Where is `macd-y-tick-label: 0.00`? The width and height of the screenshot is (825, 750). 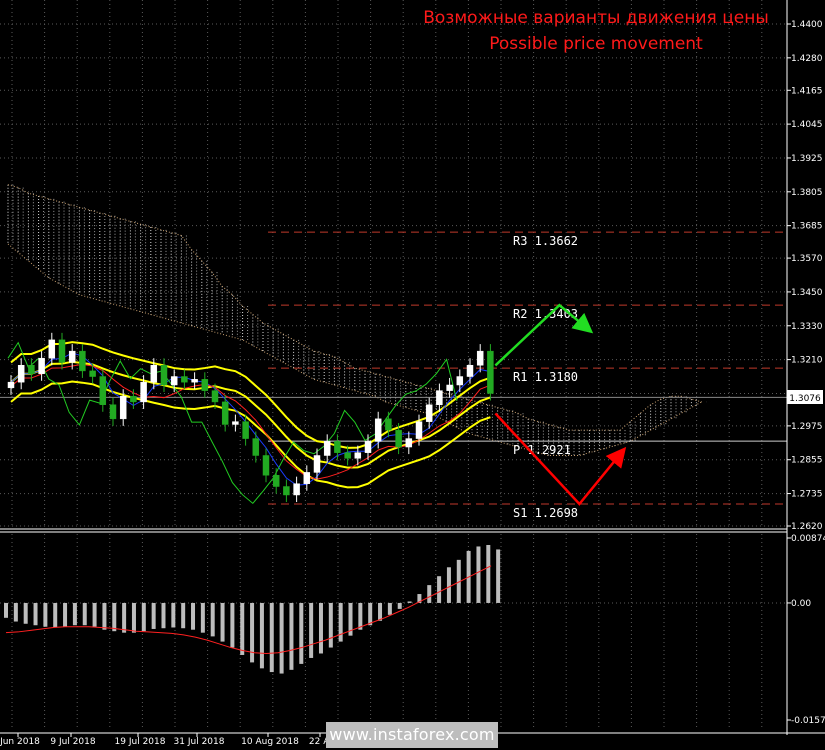
macd-y-tick-label: 0.00 is located at coordinates (801, 604).